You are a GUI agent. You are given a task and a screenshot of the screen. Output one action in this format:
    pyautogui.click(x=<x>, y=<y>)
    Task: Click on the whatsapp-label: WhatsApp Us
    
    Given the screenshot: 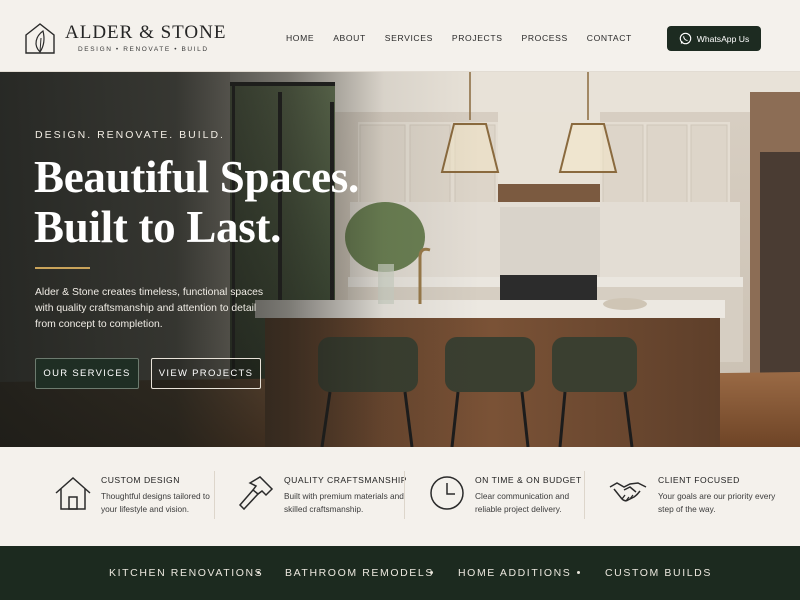 What is the action you would take?
    pyautogui.click(x=723, y=38)
    